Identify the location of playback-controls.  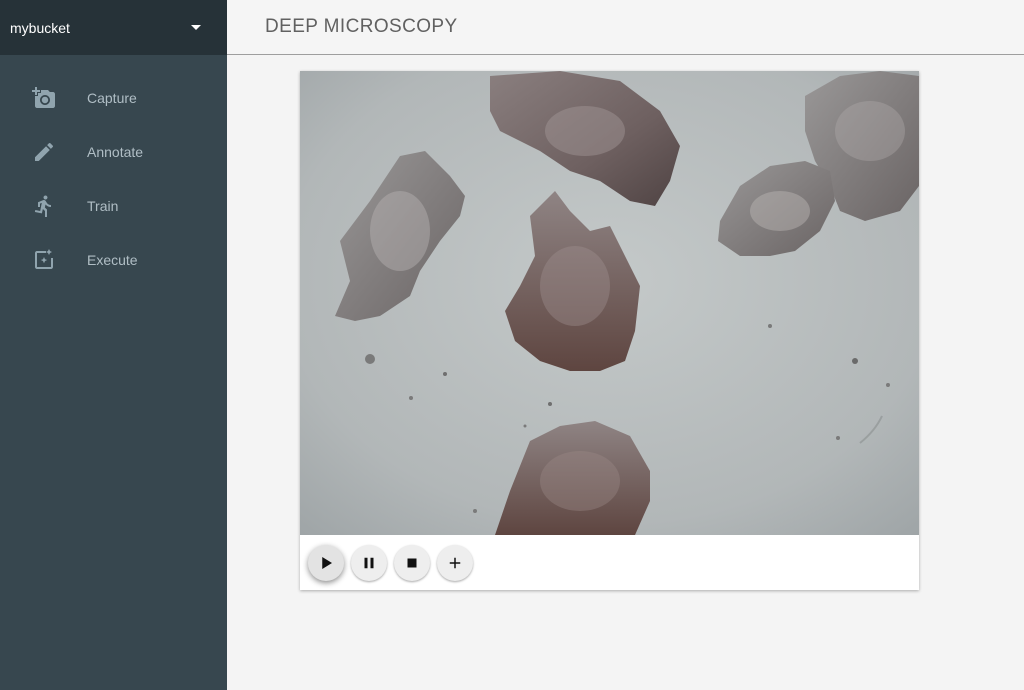
(609, 562).